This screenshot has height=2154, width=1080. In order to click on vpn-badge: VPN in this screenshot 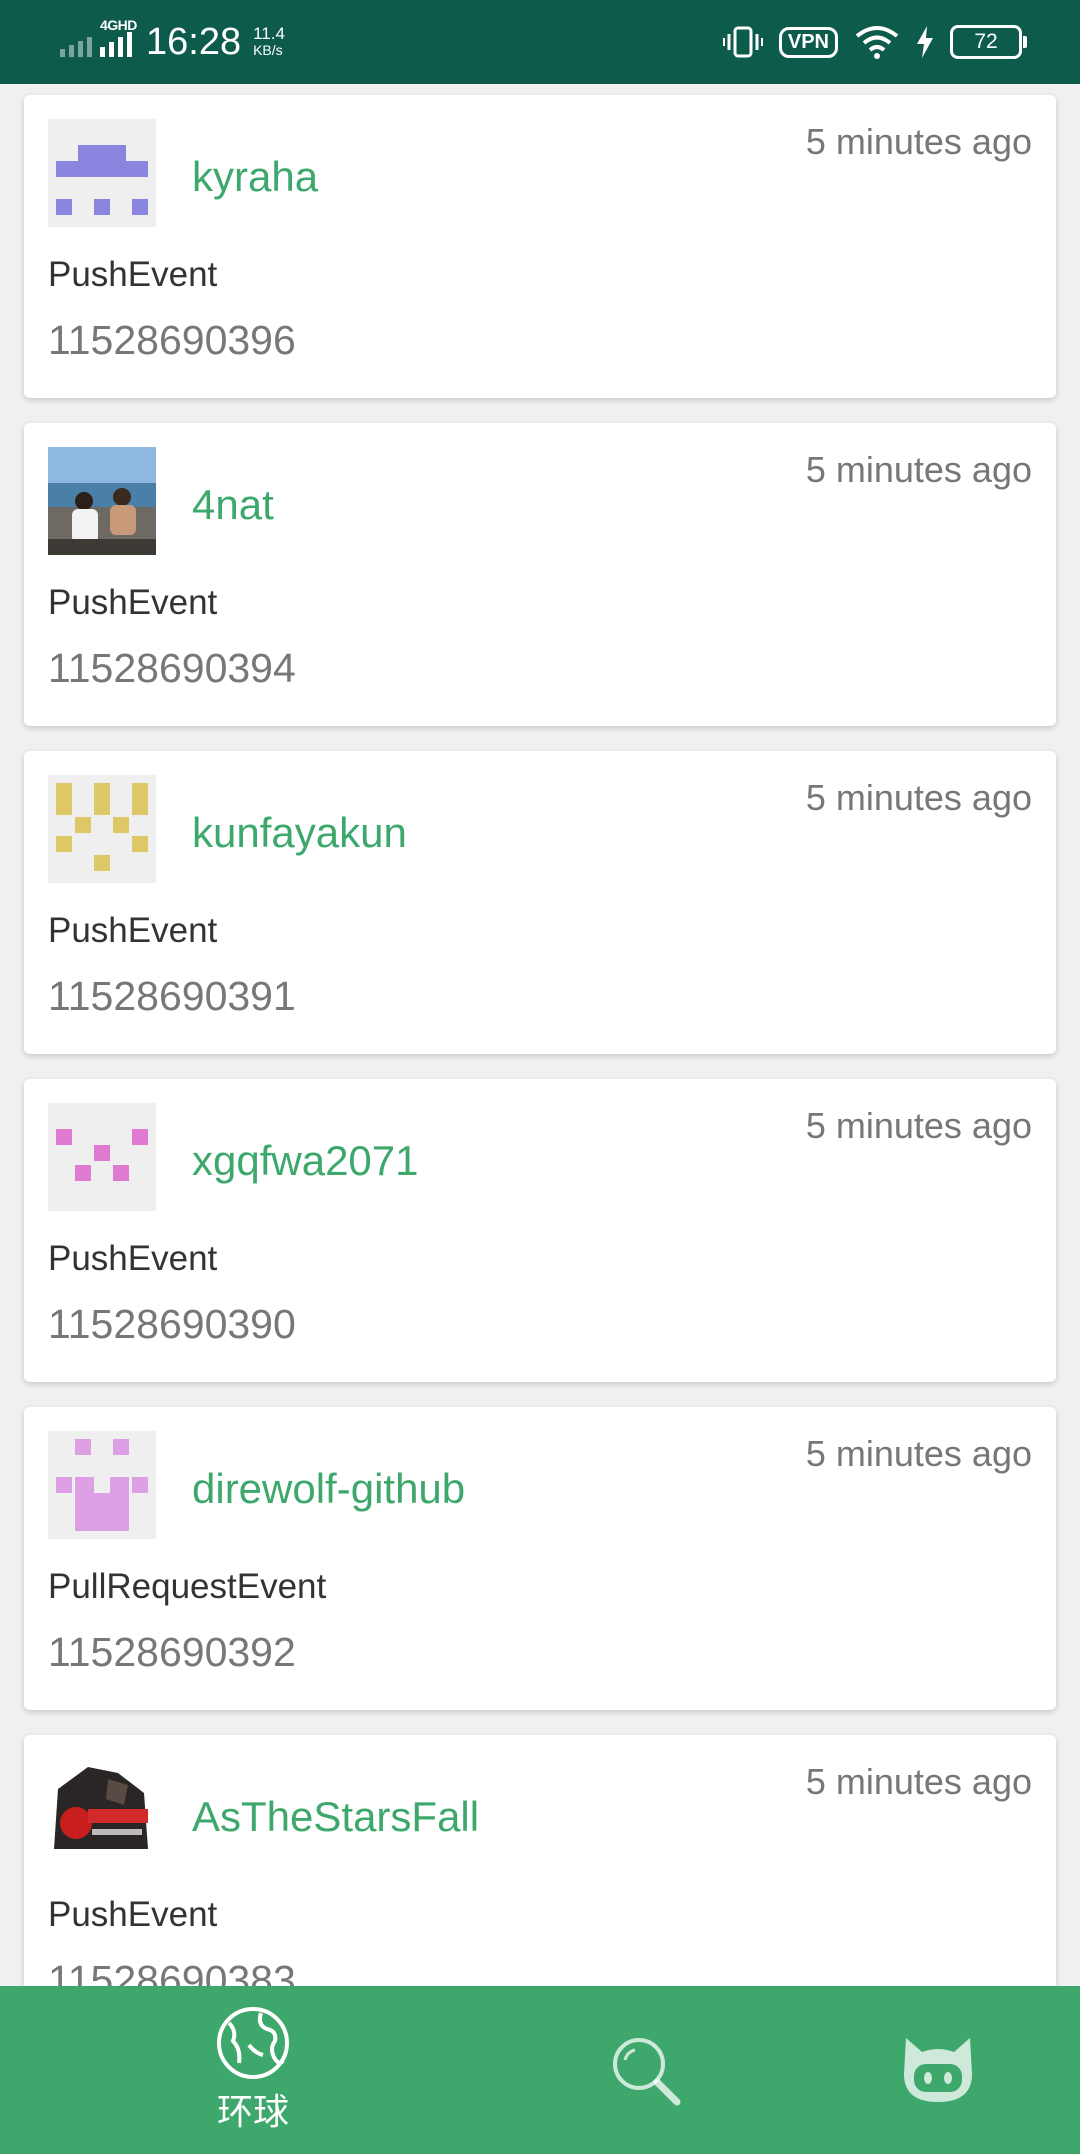, I will do `click(808, 42)`.